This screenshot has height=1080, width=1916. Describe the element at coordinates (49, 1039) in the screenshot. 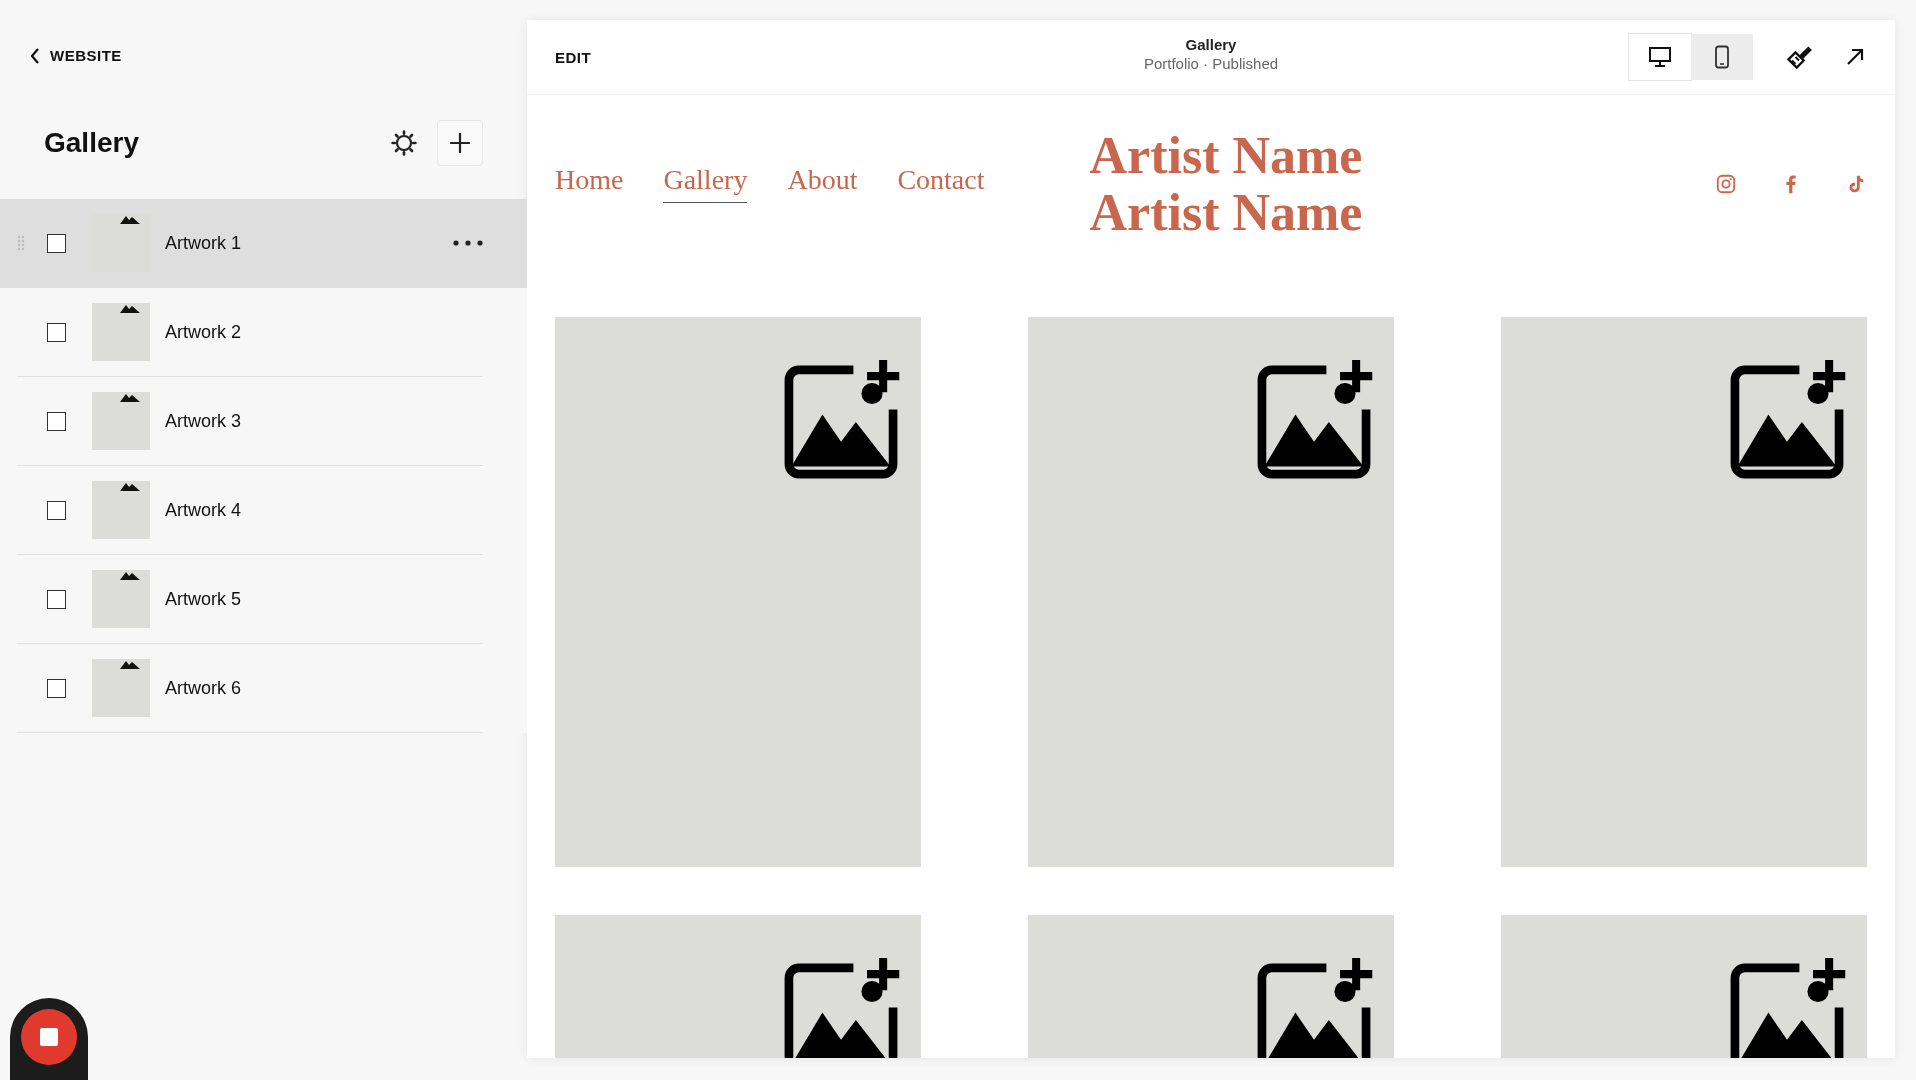

I see `record-button` at that location.